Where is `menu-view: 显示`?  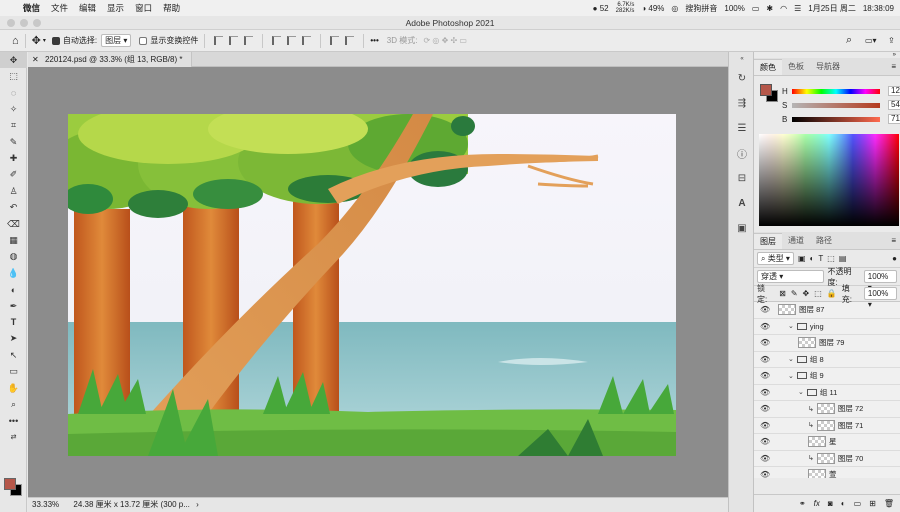 menu-view: 显示 is located at coordinates (115, 8).